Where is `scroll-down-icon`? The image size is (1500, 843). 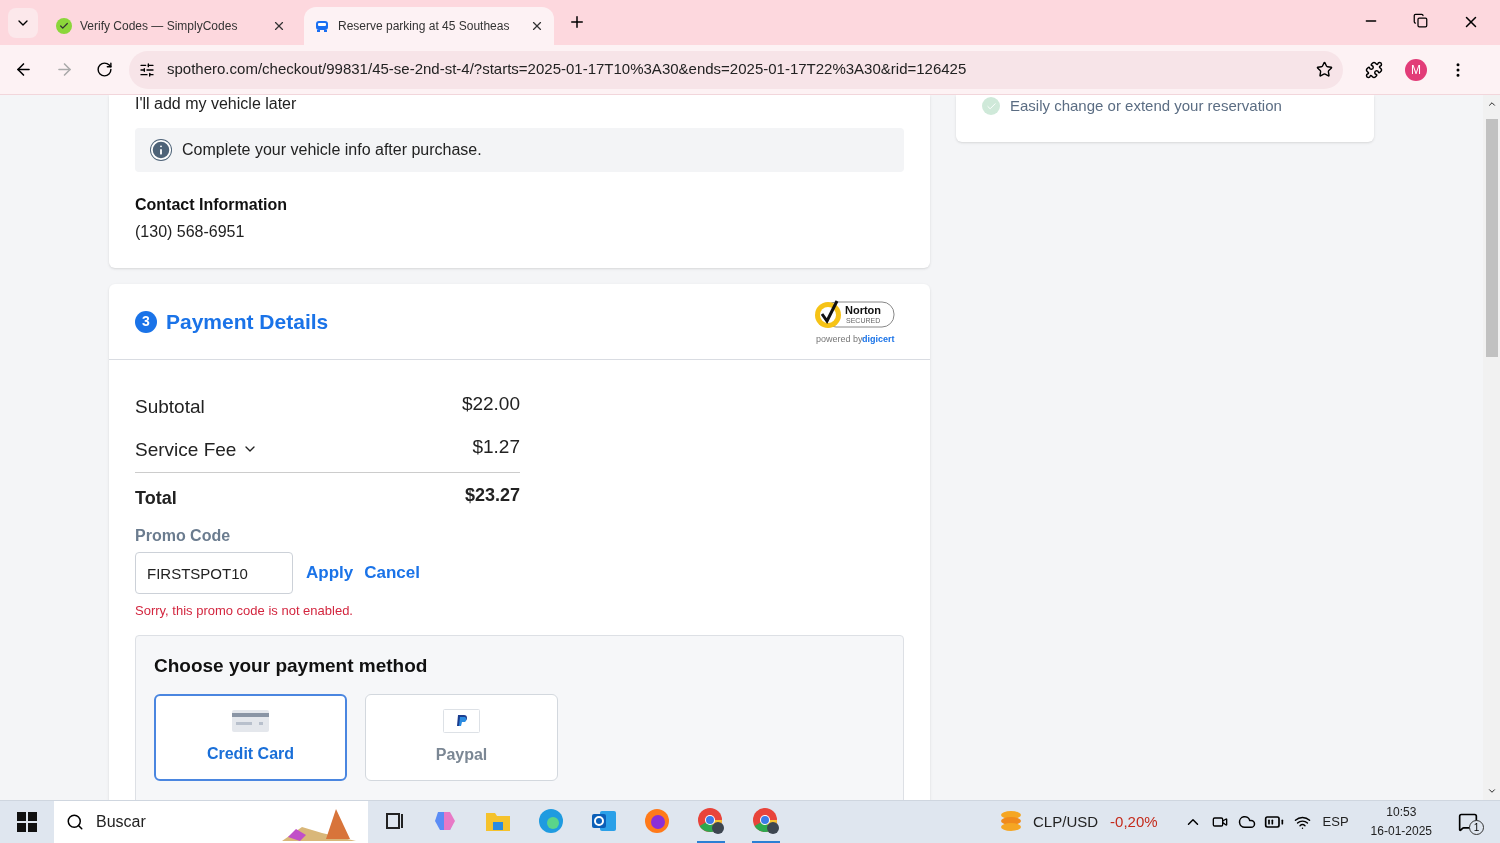
scroll-down-icon is located at coordinates (1491, 791).